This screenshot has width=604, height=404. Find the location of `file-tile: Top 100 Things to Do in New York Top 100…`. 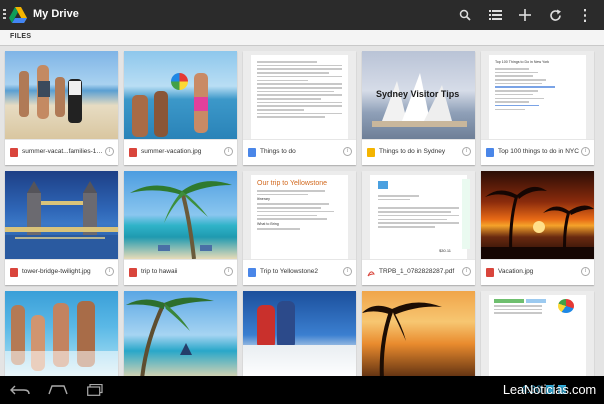

file-tile: Top 100 Things to Do in New York Top 100… is located at coordinates (537, 108).